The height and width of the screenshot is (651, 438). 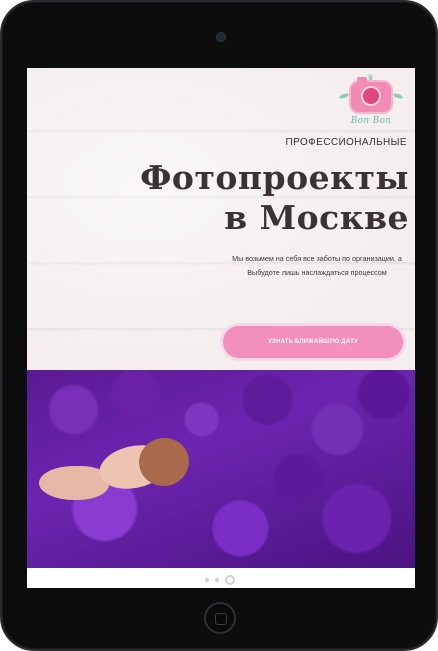 I want to click on hero-title-line2: в Москве, so click(x=316, y=217).